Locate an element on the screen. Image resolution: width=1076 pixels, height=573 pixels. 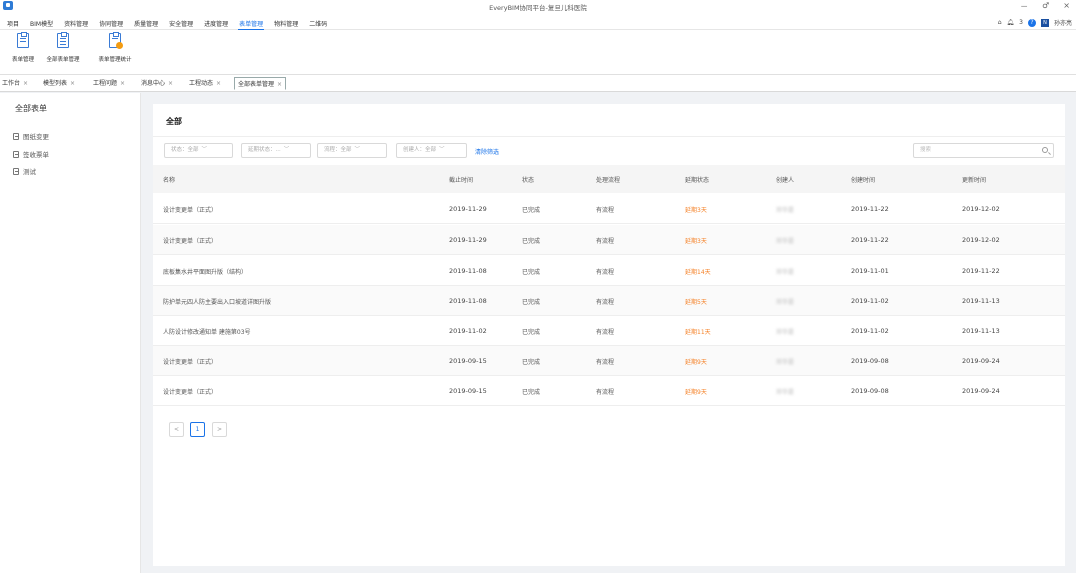
form-category-panel: 全部表单 图纸变更 签收票单 测试 is located at coordinates (70, 333).